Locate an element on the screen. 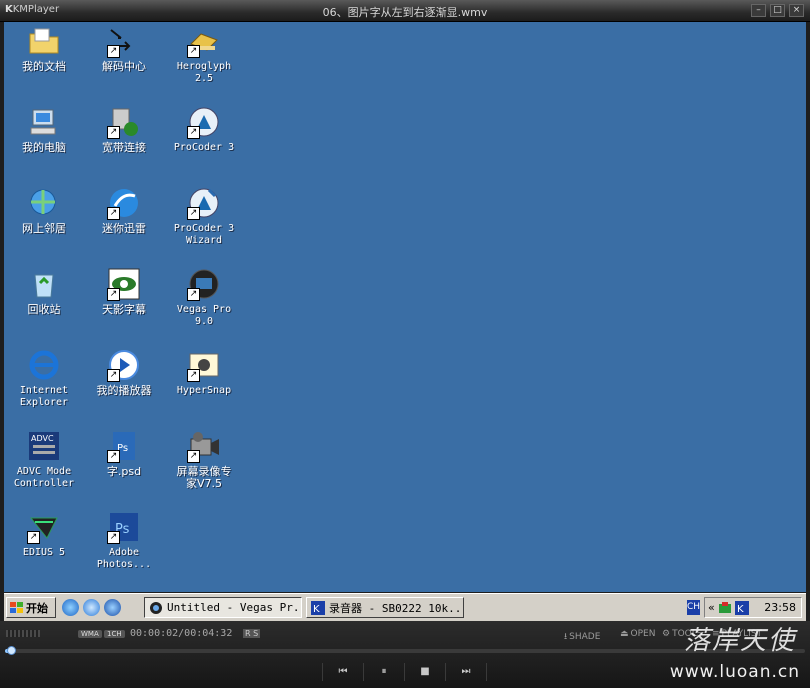  heroglyph-icon: ↗ is located at coordinates (204, 41).